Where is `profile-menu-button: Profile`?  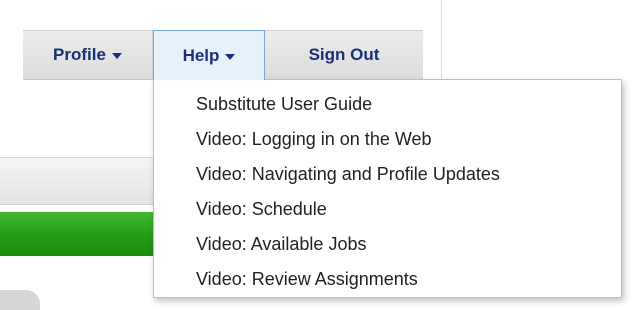 profile-menu-button: Profile is located at coordinates (88, 55).